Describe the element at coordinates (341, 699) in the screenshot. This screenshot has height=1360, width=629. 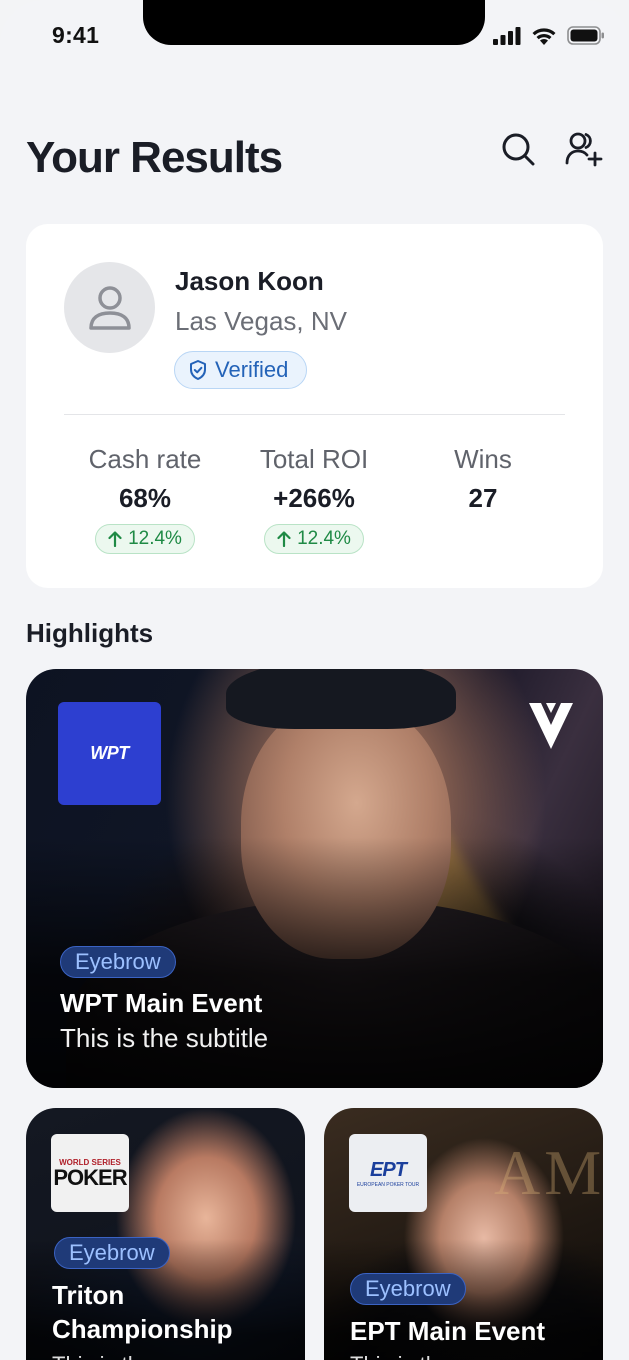
I see `photo-cap` at that location.